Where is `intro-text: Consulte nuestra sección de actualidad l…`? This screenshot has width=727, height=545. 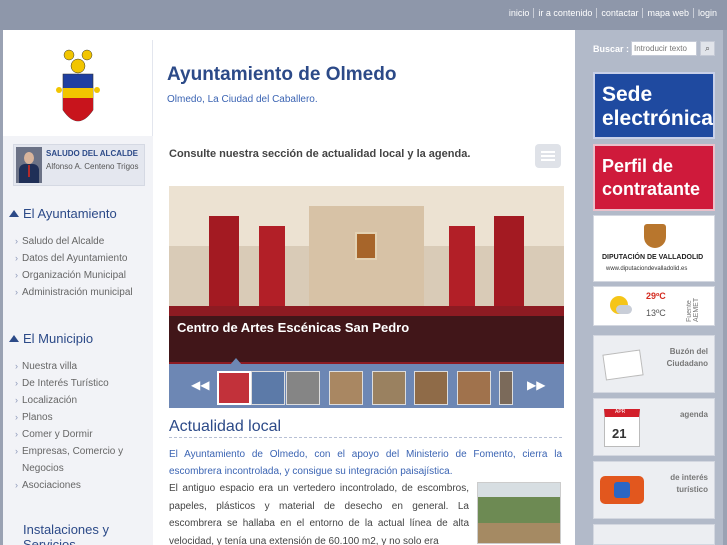
intro-text: Consulte nuestra sección de actualidad l… is located at coordinates (320, 154).